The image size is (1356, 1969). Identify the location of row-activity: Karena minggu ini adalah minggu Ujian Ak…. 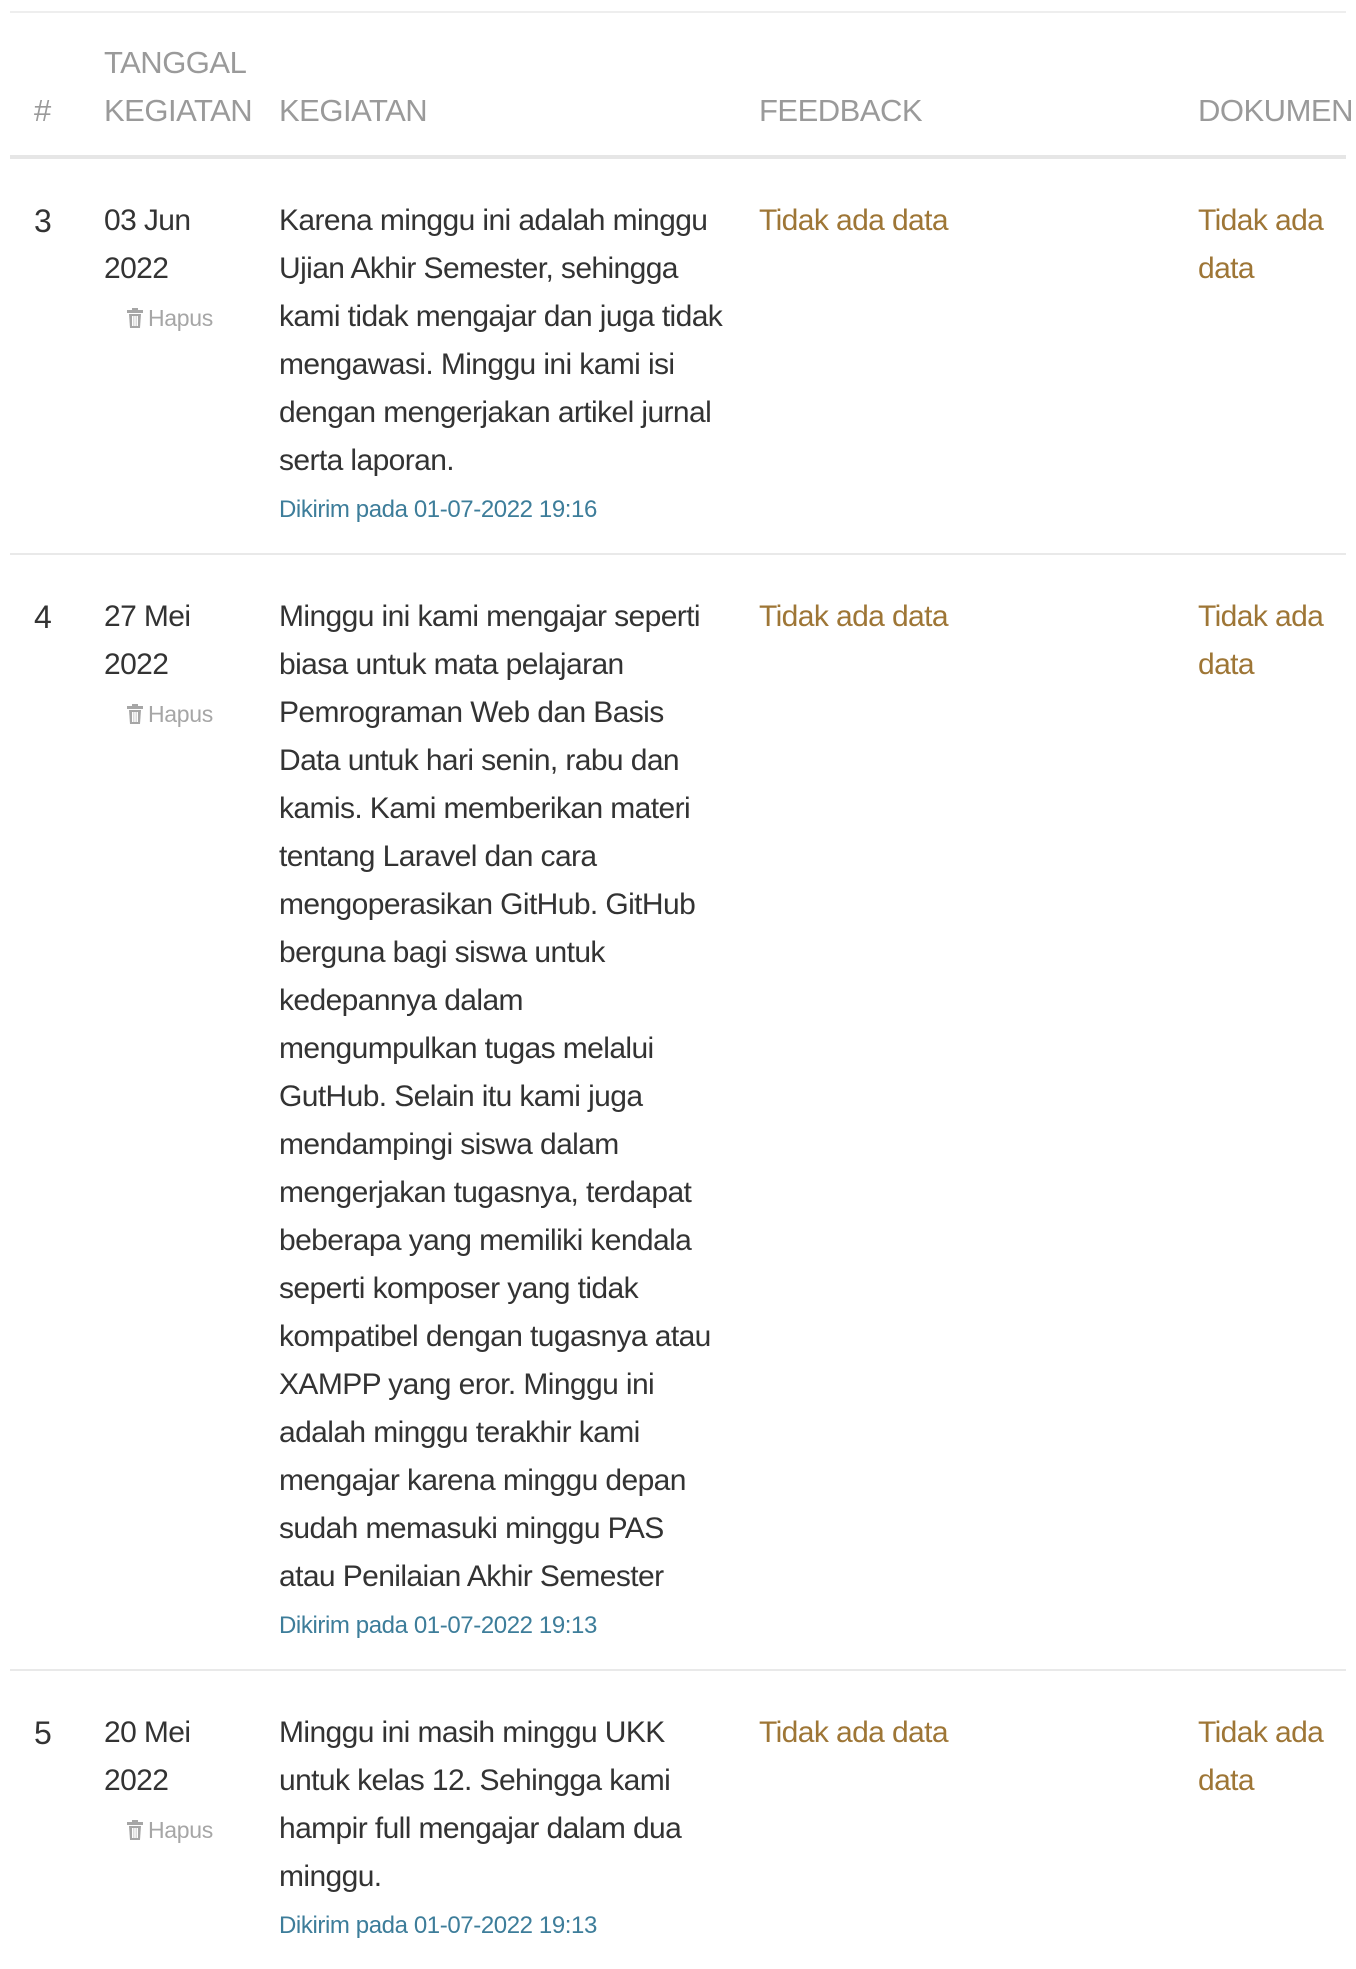
(501, 340).